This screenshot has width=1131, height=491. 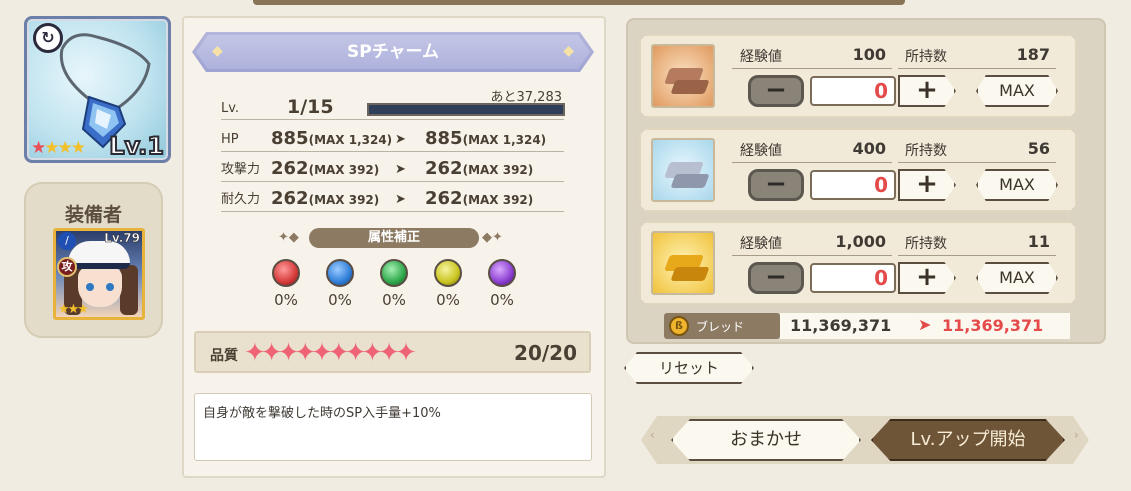 What do you see at coordinates (330, 353) in the screenshot?
I see `quality-stars: ✦✦✦✦✦✦✦✦✦✦` at bounding box center [330, 353].